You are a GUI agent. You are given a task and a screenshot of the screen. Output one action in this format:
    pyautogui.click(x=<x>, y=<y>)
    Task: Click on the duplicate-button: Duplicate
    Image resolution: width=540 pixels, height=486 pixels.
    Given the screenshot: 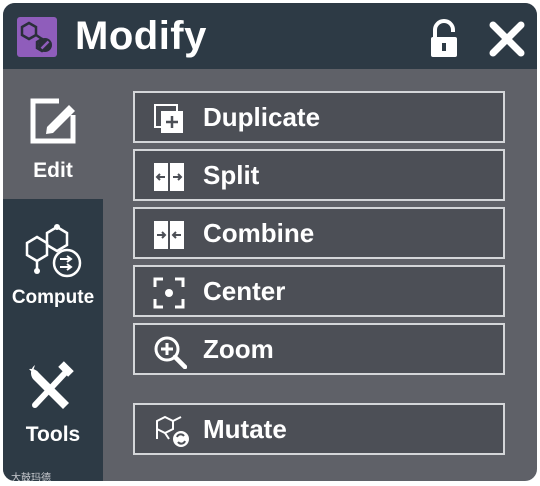 What is the action you would take?
    pyautogui.click(x=319, y=117)
    